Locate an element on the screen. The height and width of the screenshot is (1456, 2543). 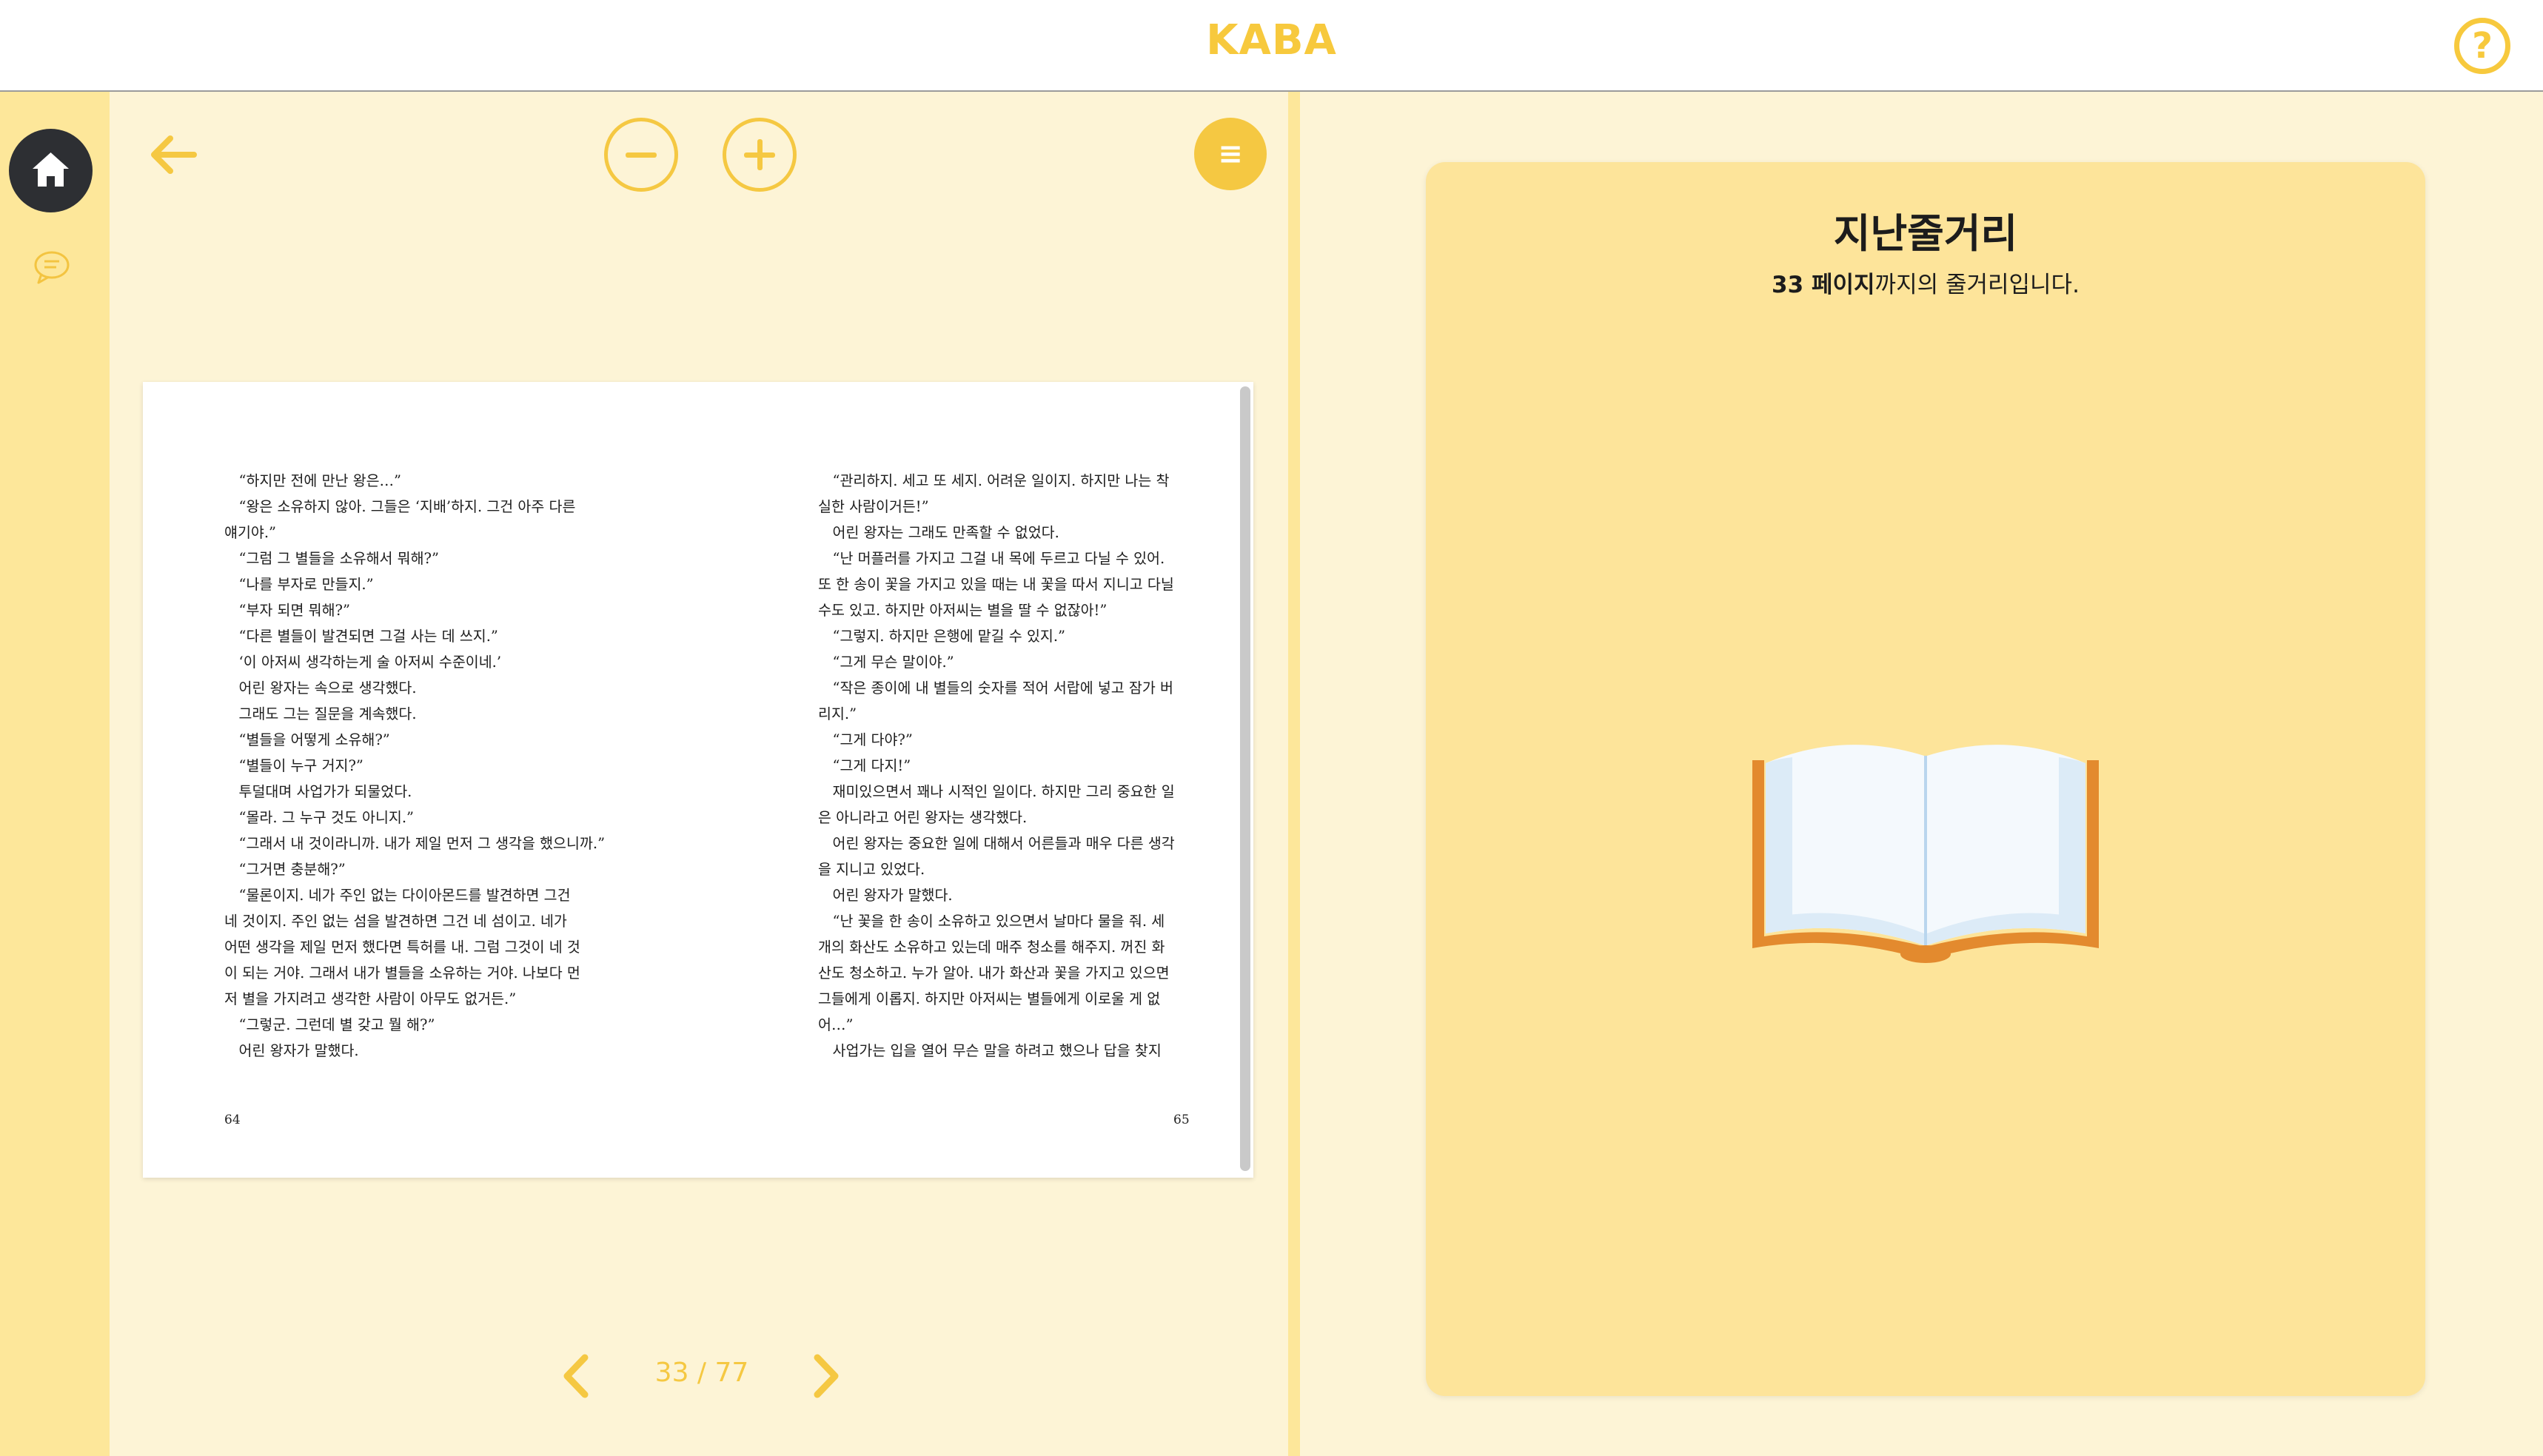
text-line: 재미있으면서 꽤나 시적인 일이다. 하지만 그리 중요한 일 is located at coordinates (996, 792).